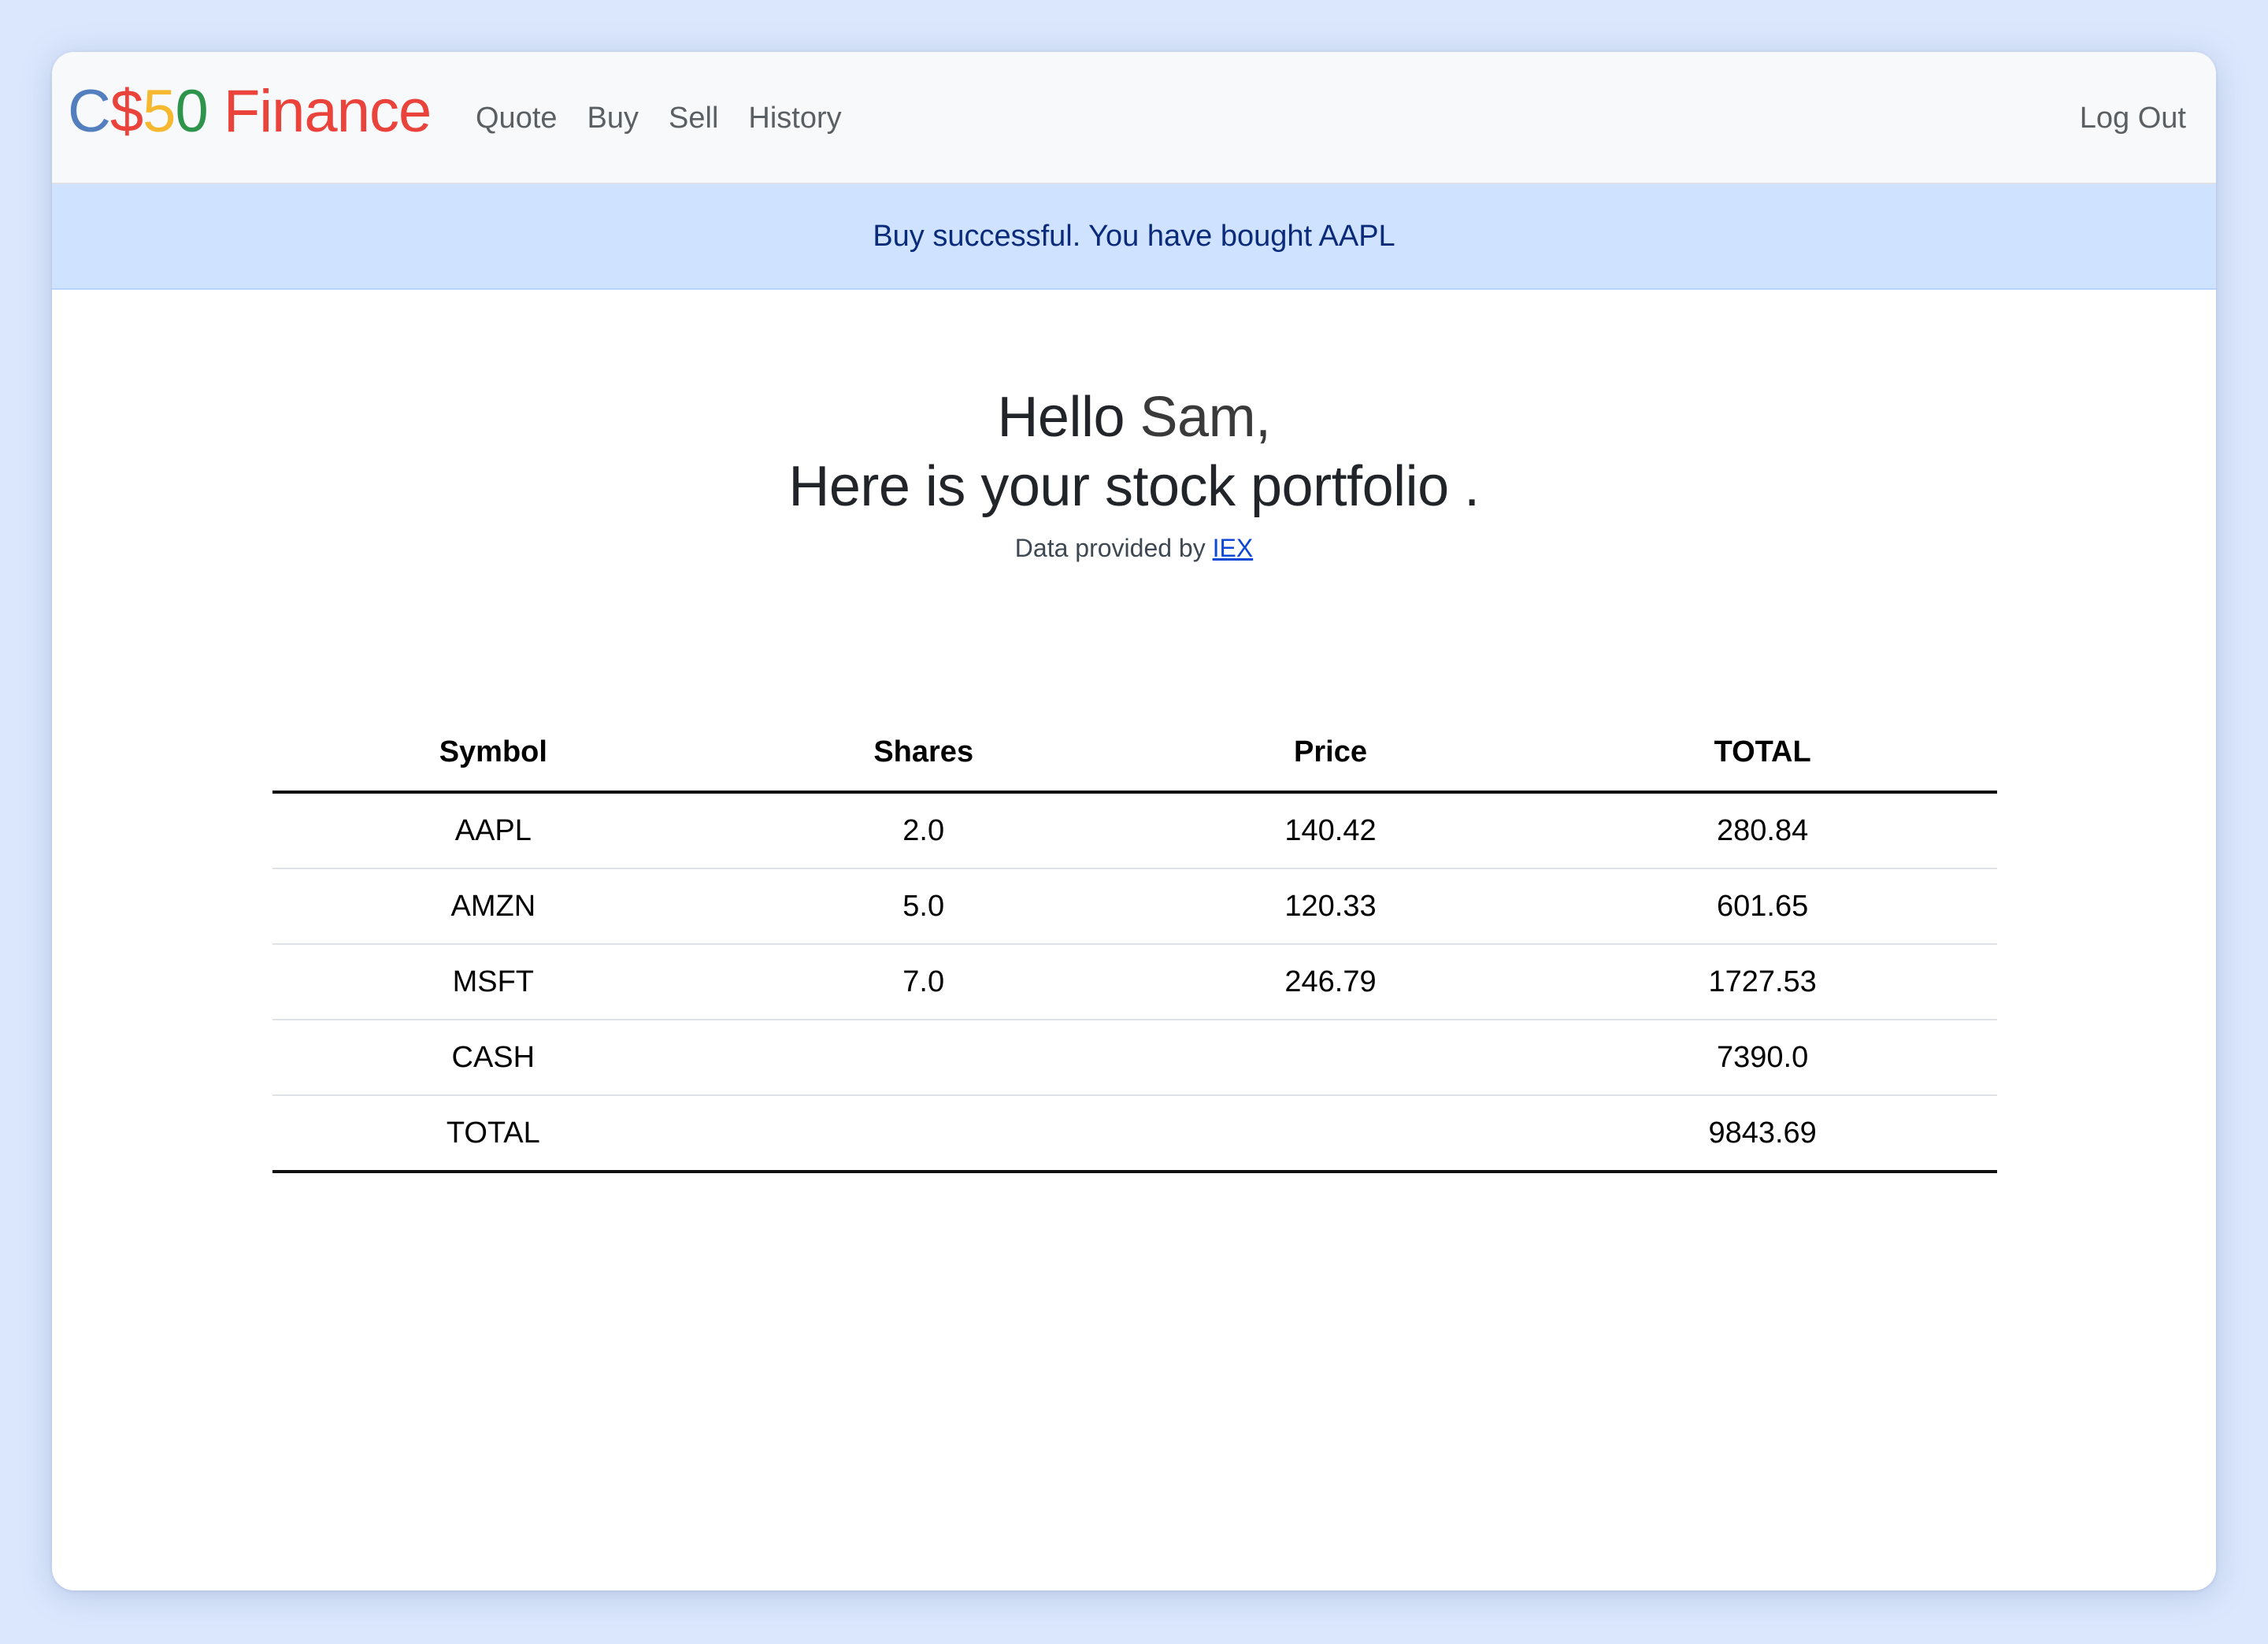 The height and width of the screenshot is (1644, 2268). Describe the element at coordinates (923, 830) in the screenshot. I see `cell-shares: 2.0` at that location.